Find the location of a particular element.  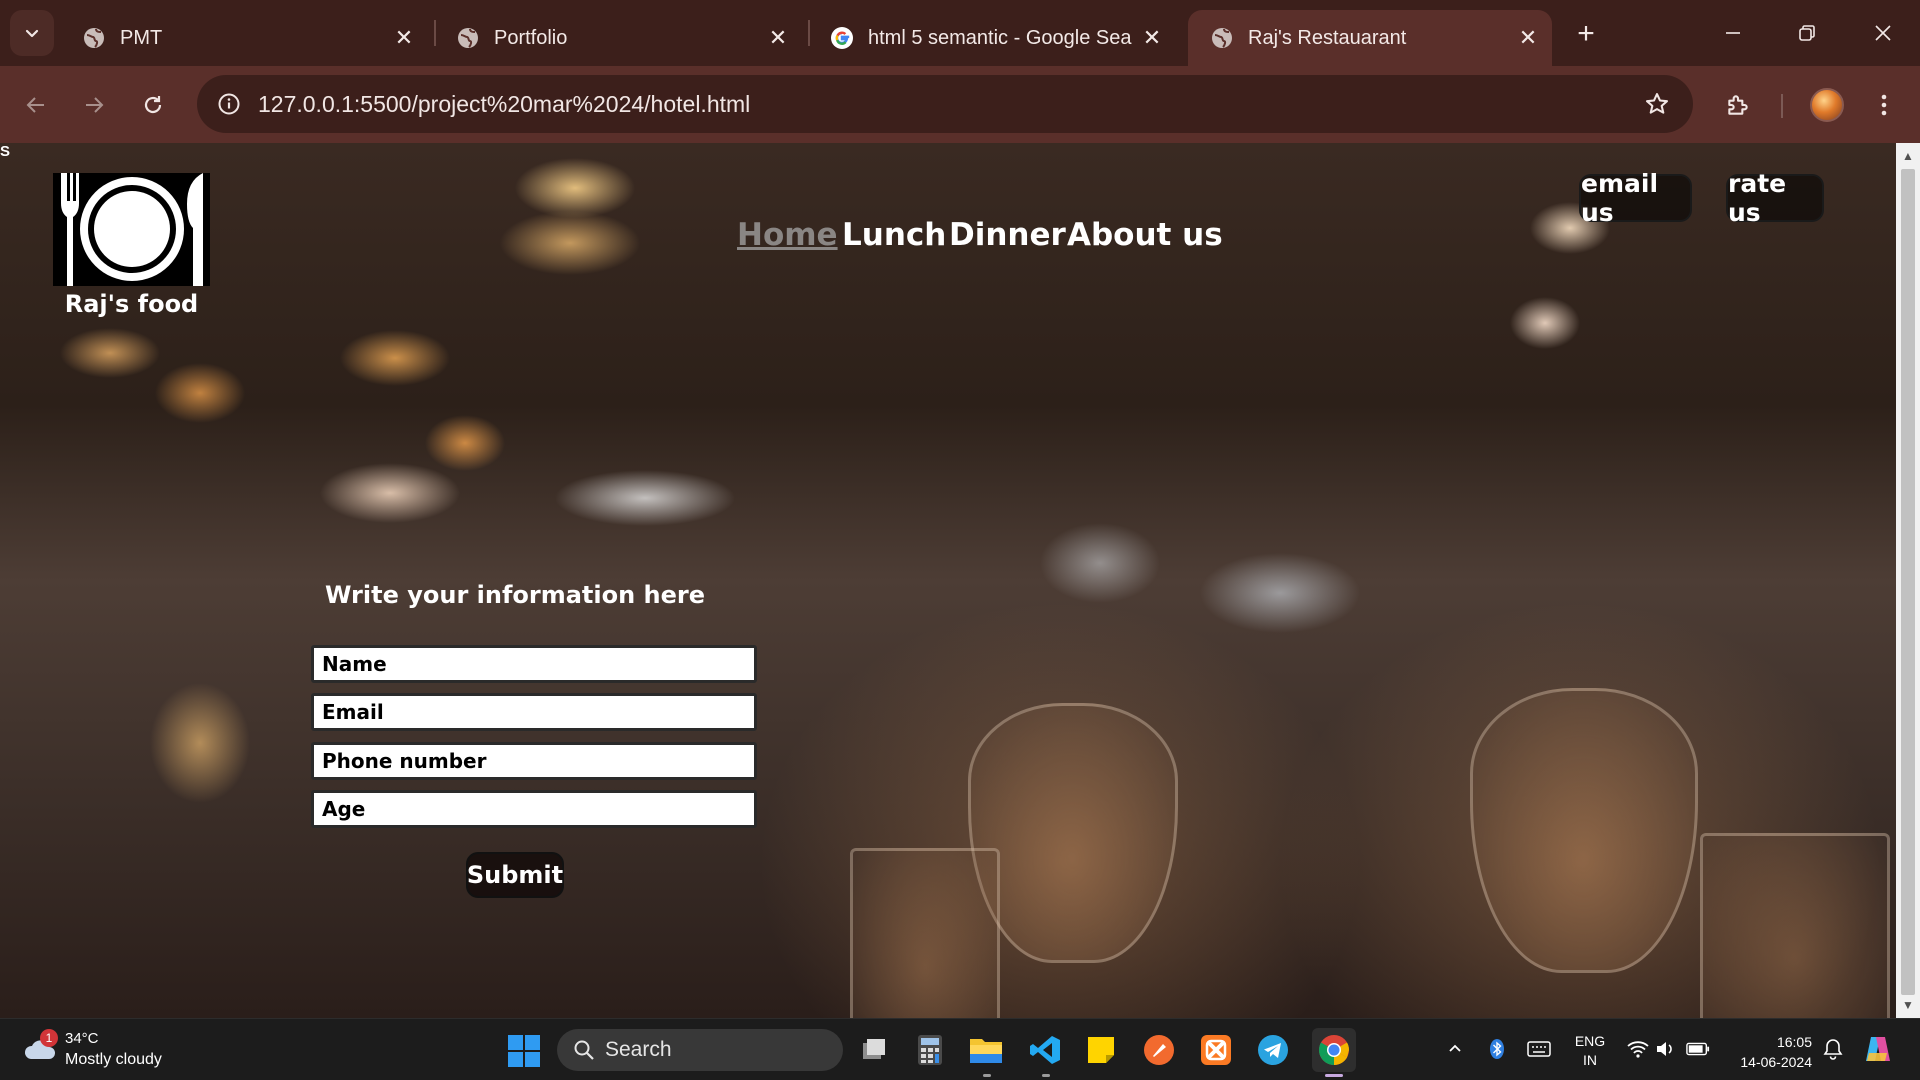

taskbar-search: Search is located at coordinates (700, 1050).